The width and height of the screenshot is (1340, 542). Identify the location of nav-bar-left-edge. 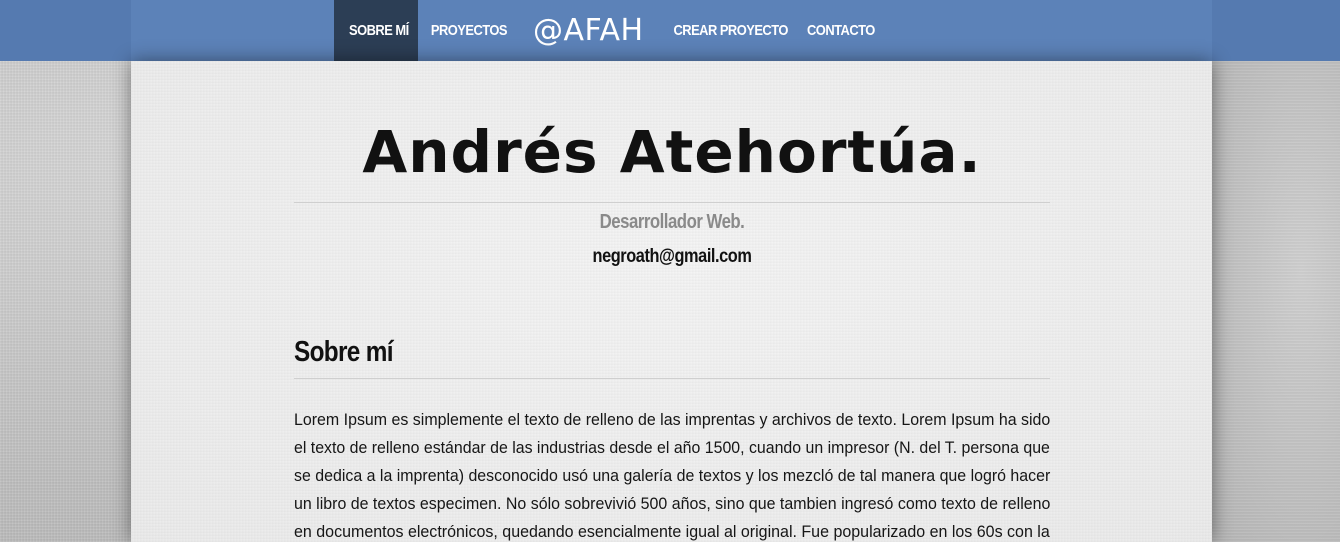
(65, 30).